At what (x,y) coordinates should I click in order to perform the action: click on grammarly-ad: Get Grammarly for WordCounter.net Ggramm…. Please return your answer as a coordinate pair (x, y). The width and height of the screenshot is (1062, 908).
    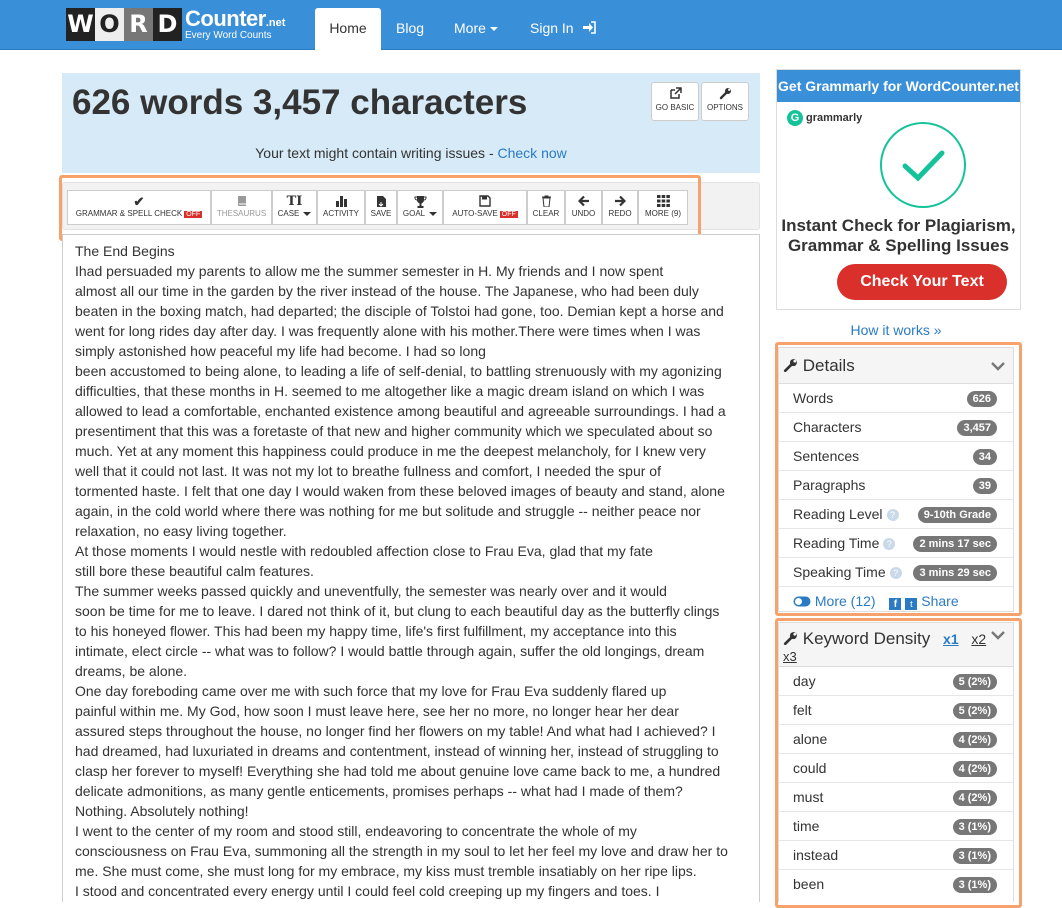
    Looking at the image, I should click on (898, 189).